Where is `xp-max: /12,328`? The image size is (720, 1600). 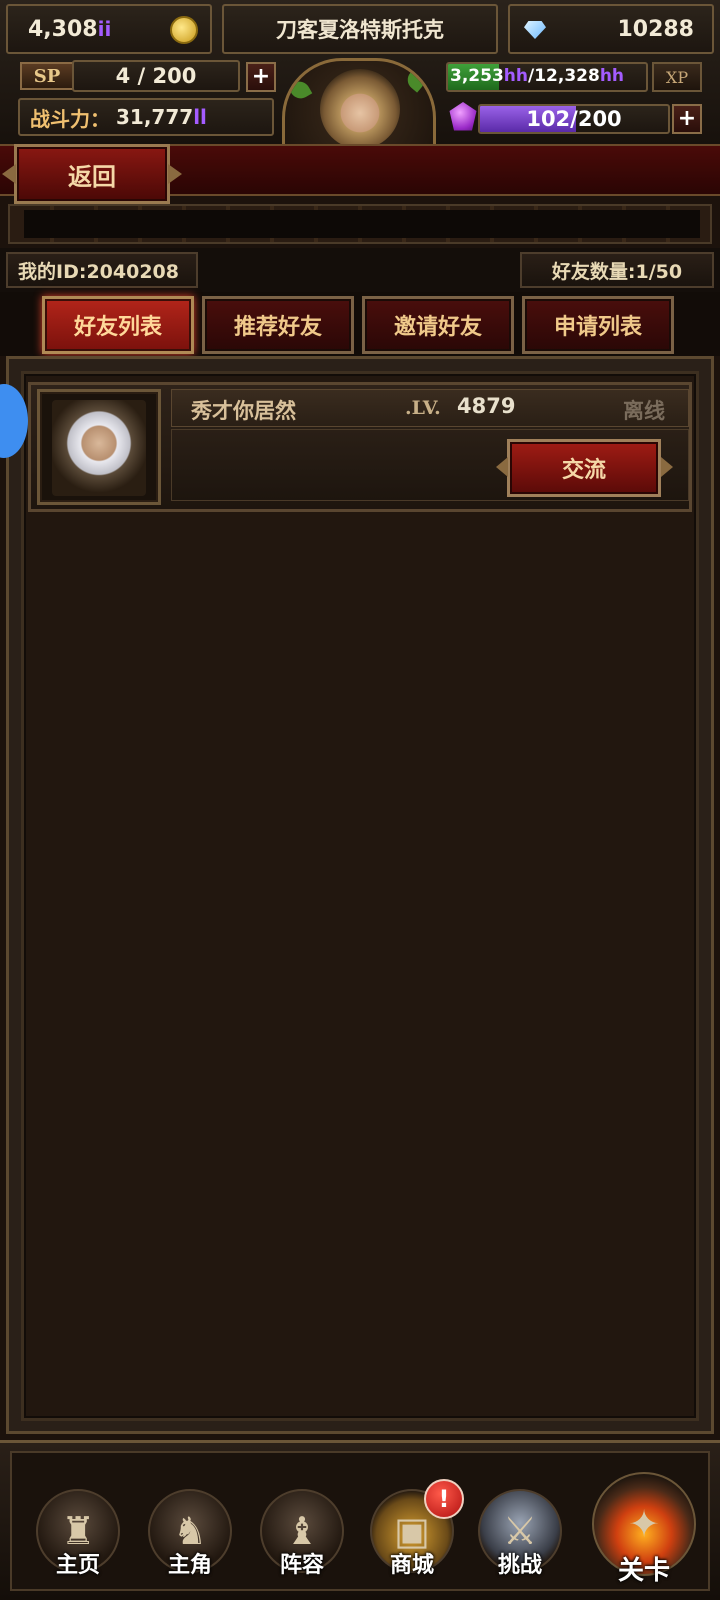
xp-max: /12,328 is located at coordinates (564, 76).